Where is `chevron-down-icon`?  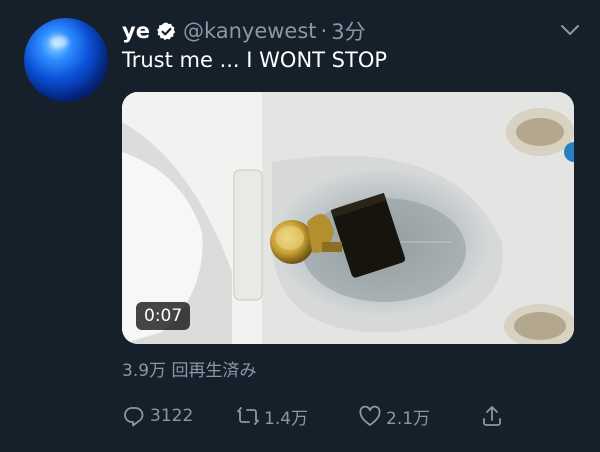 chevron-down-icon is located at coordinates (570, 30).